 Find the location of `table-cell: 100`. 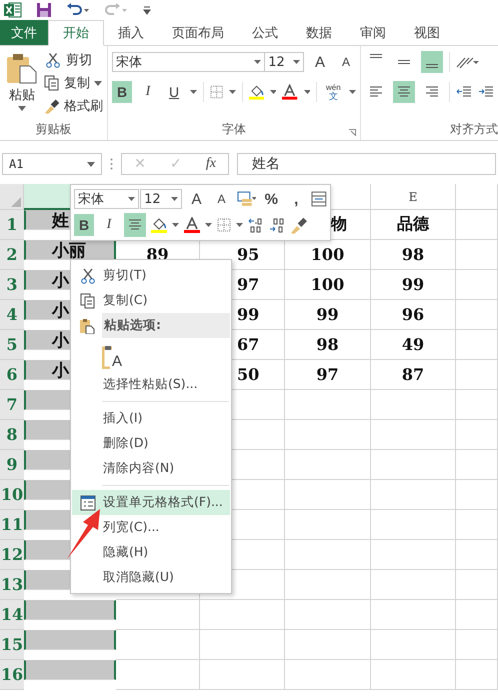

table-cell: 100 is located at coordinates (328, 285).